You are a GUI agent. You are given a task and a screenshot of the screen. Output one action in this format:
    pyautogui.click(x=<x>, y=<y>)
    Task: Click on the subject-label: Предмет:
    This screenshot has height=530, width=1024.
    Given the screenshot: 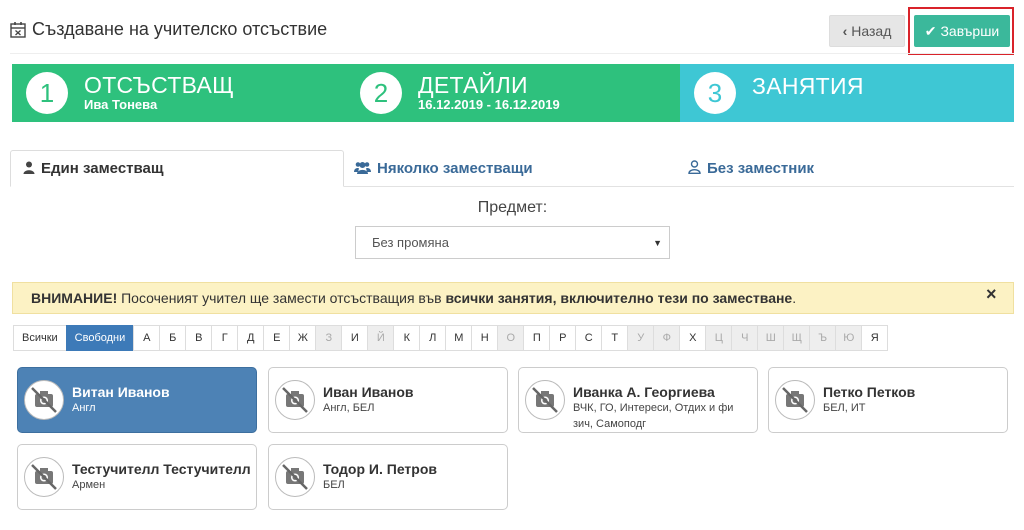 What is the action you would take?
    pyautogui.click(x=512, y=207)
    